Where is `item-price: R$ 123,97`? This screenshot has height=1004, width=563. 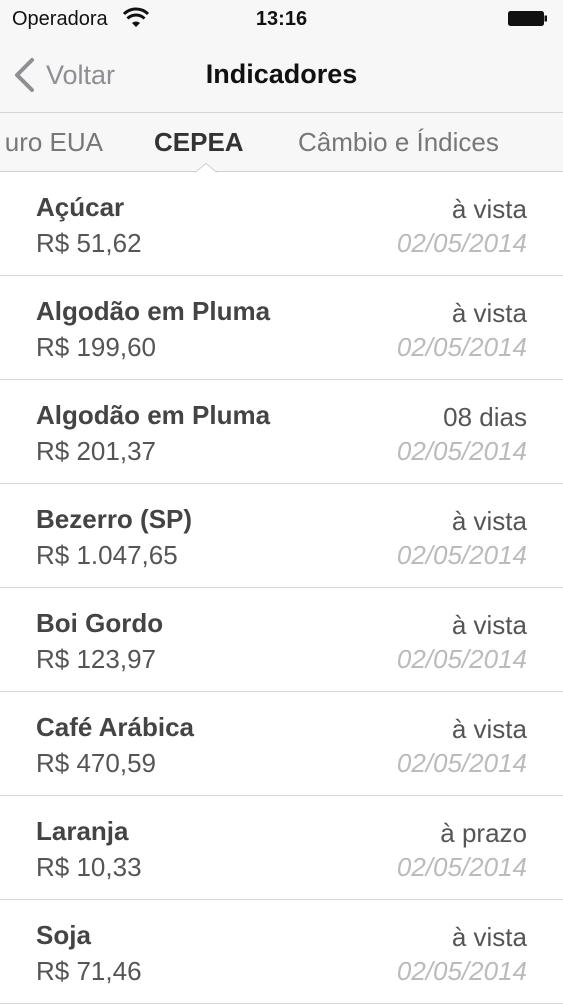
item-price: R$ 123,97 is located at coordinates (96, 659).